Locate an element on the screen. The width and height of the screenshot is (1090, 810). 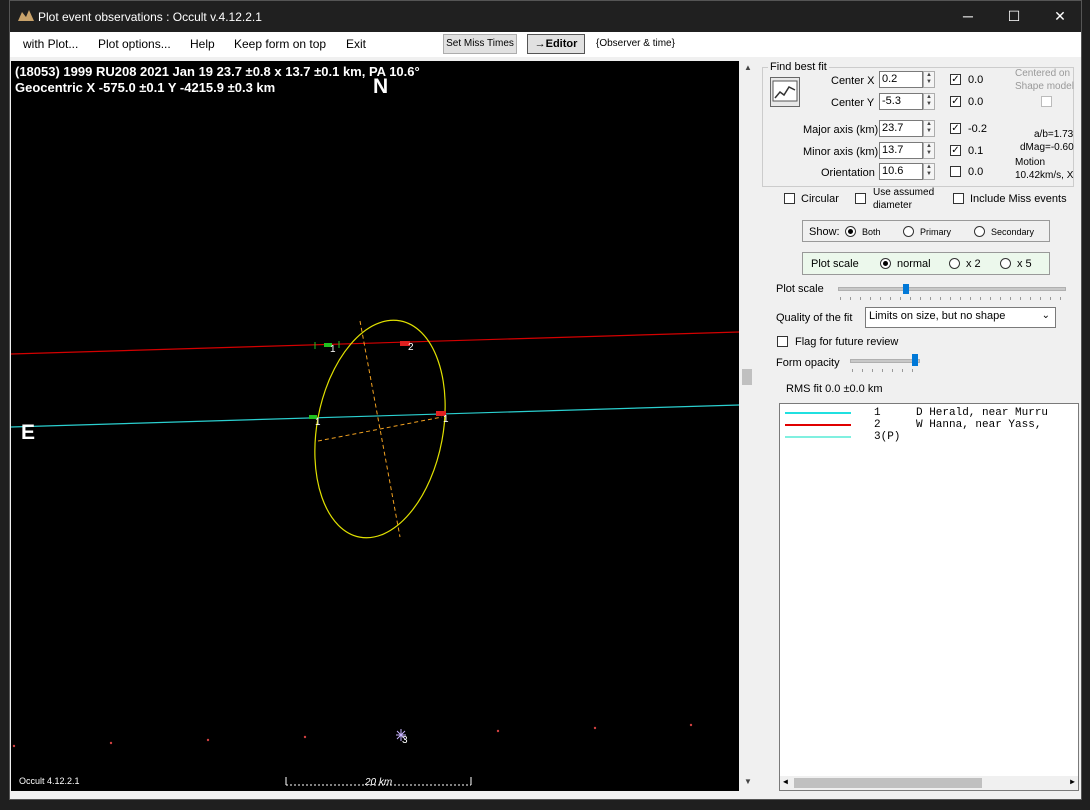
scale-x5-label: x 5 is located at coordinates (1024, 264).